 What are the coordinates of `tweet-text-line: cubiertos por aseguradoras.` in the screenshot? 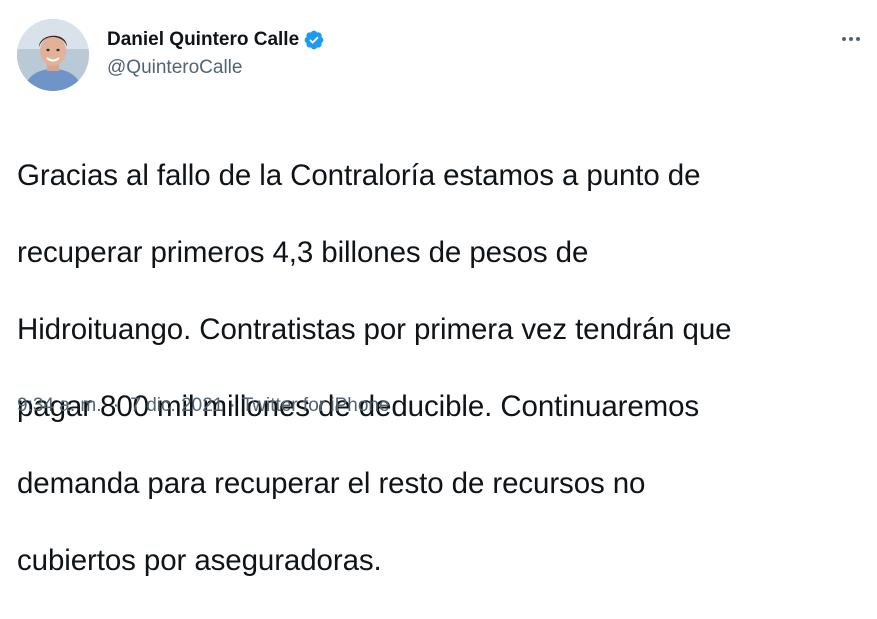 It's located at (199, 560).